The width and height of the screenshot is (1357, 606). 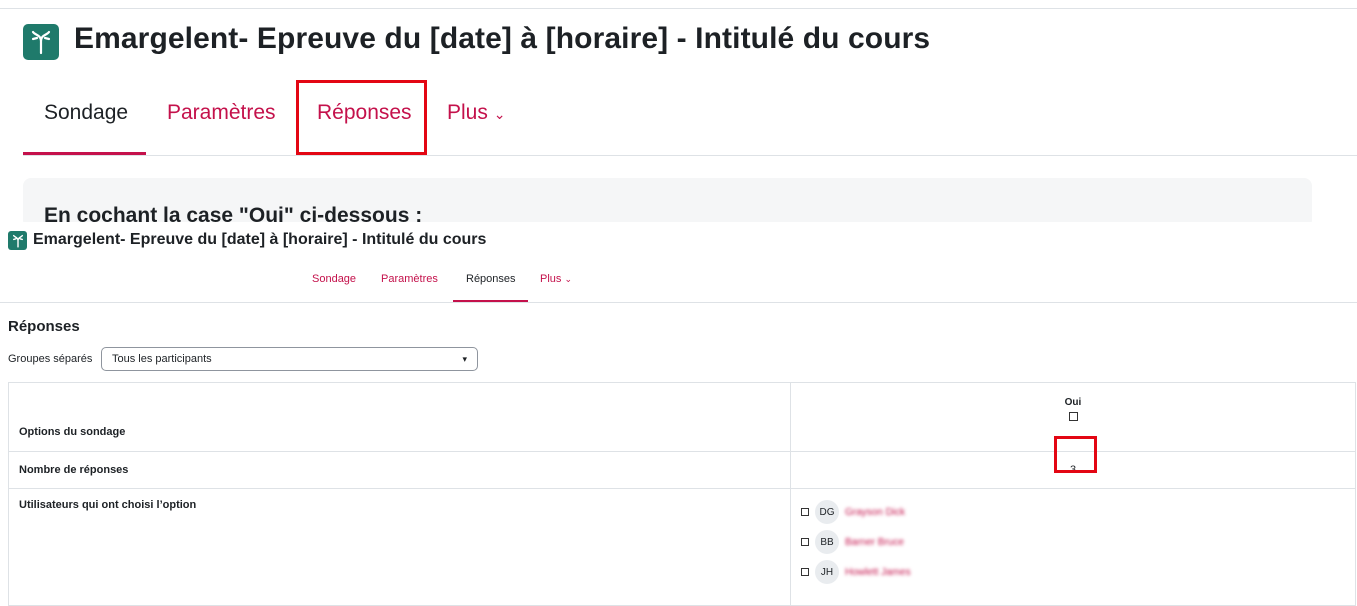 I want to click on options-label-cell: Options du sondage, so click(x=399, y=417).